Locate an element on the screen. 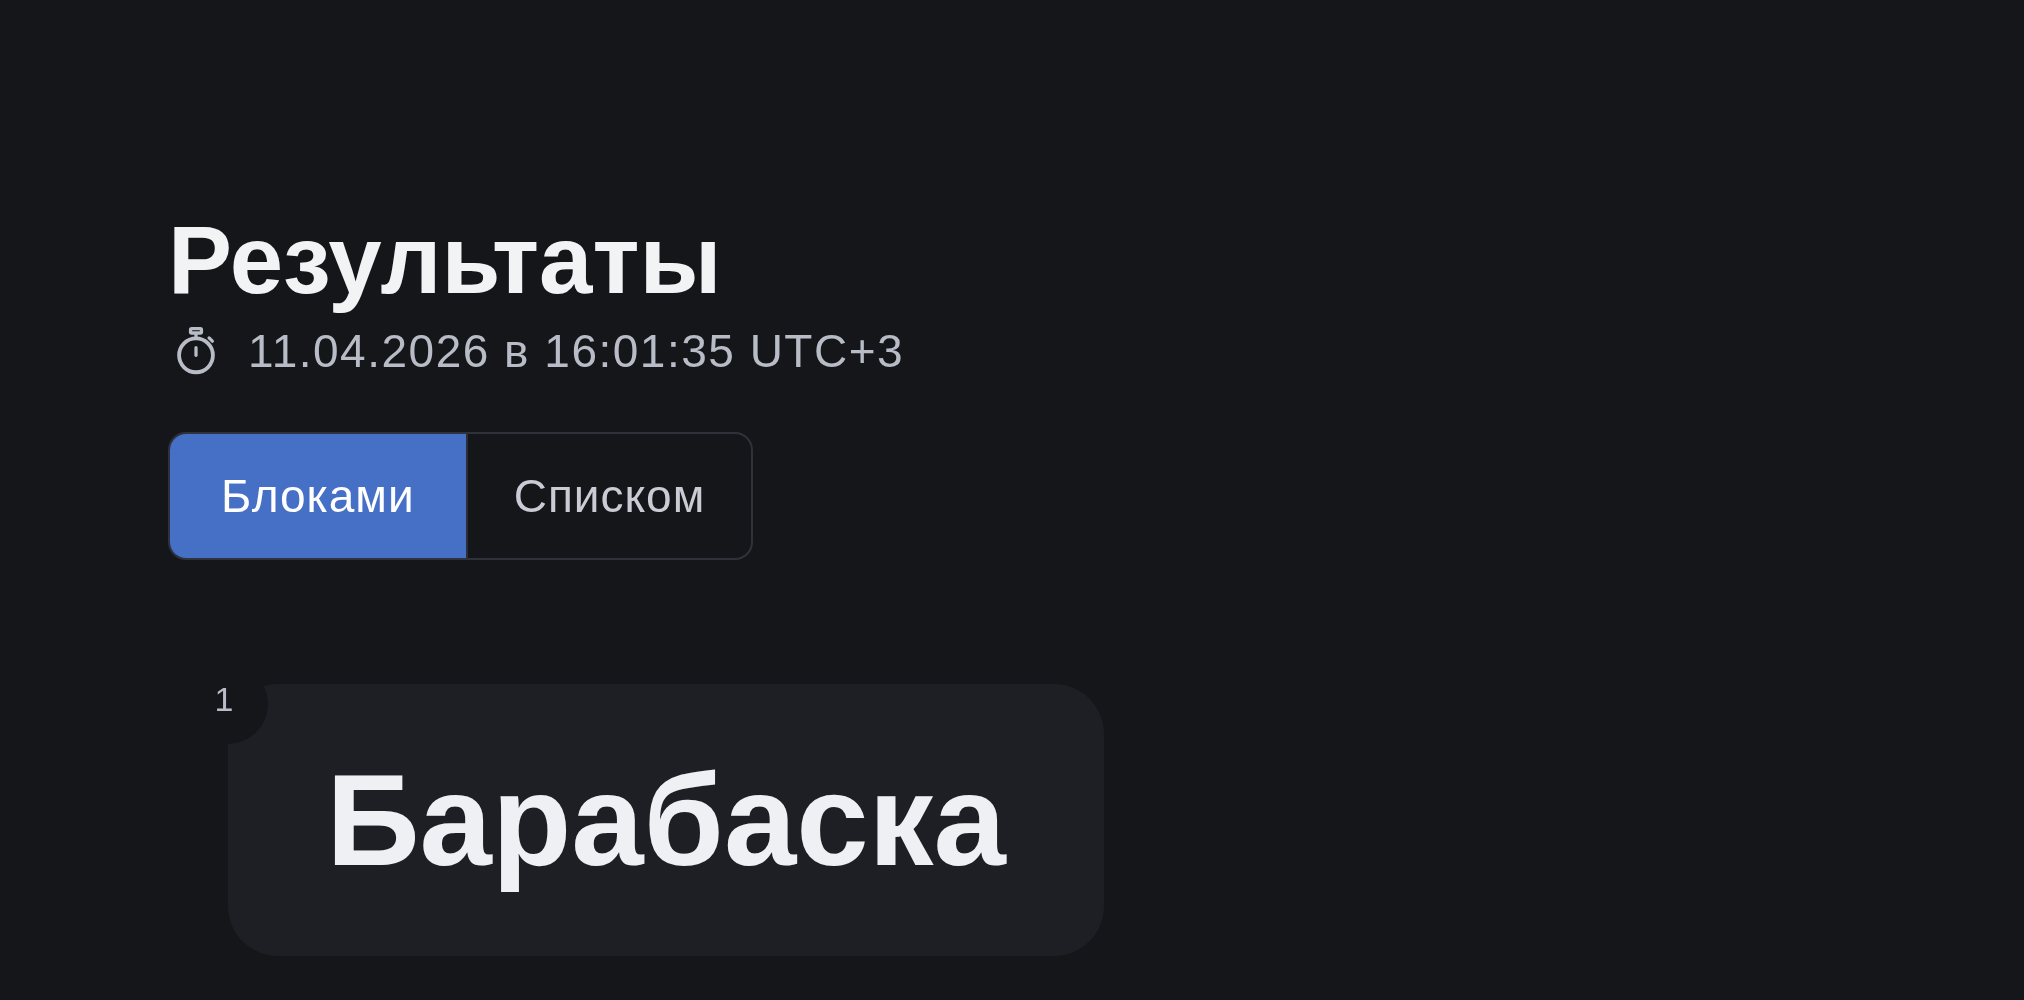 The width and height of the screenshot is (2024, 1000). view-tab: Блоками is located at coordinates (318, 496).